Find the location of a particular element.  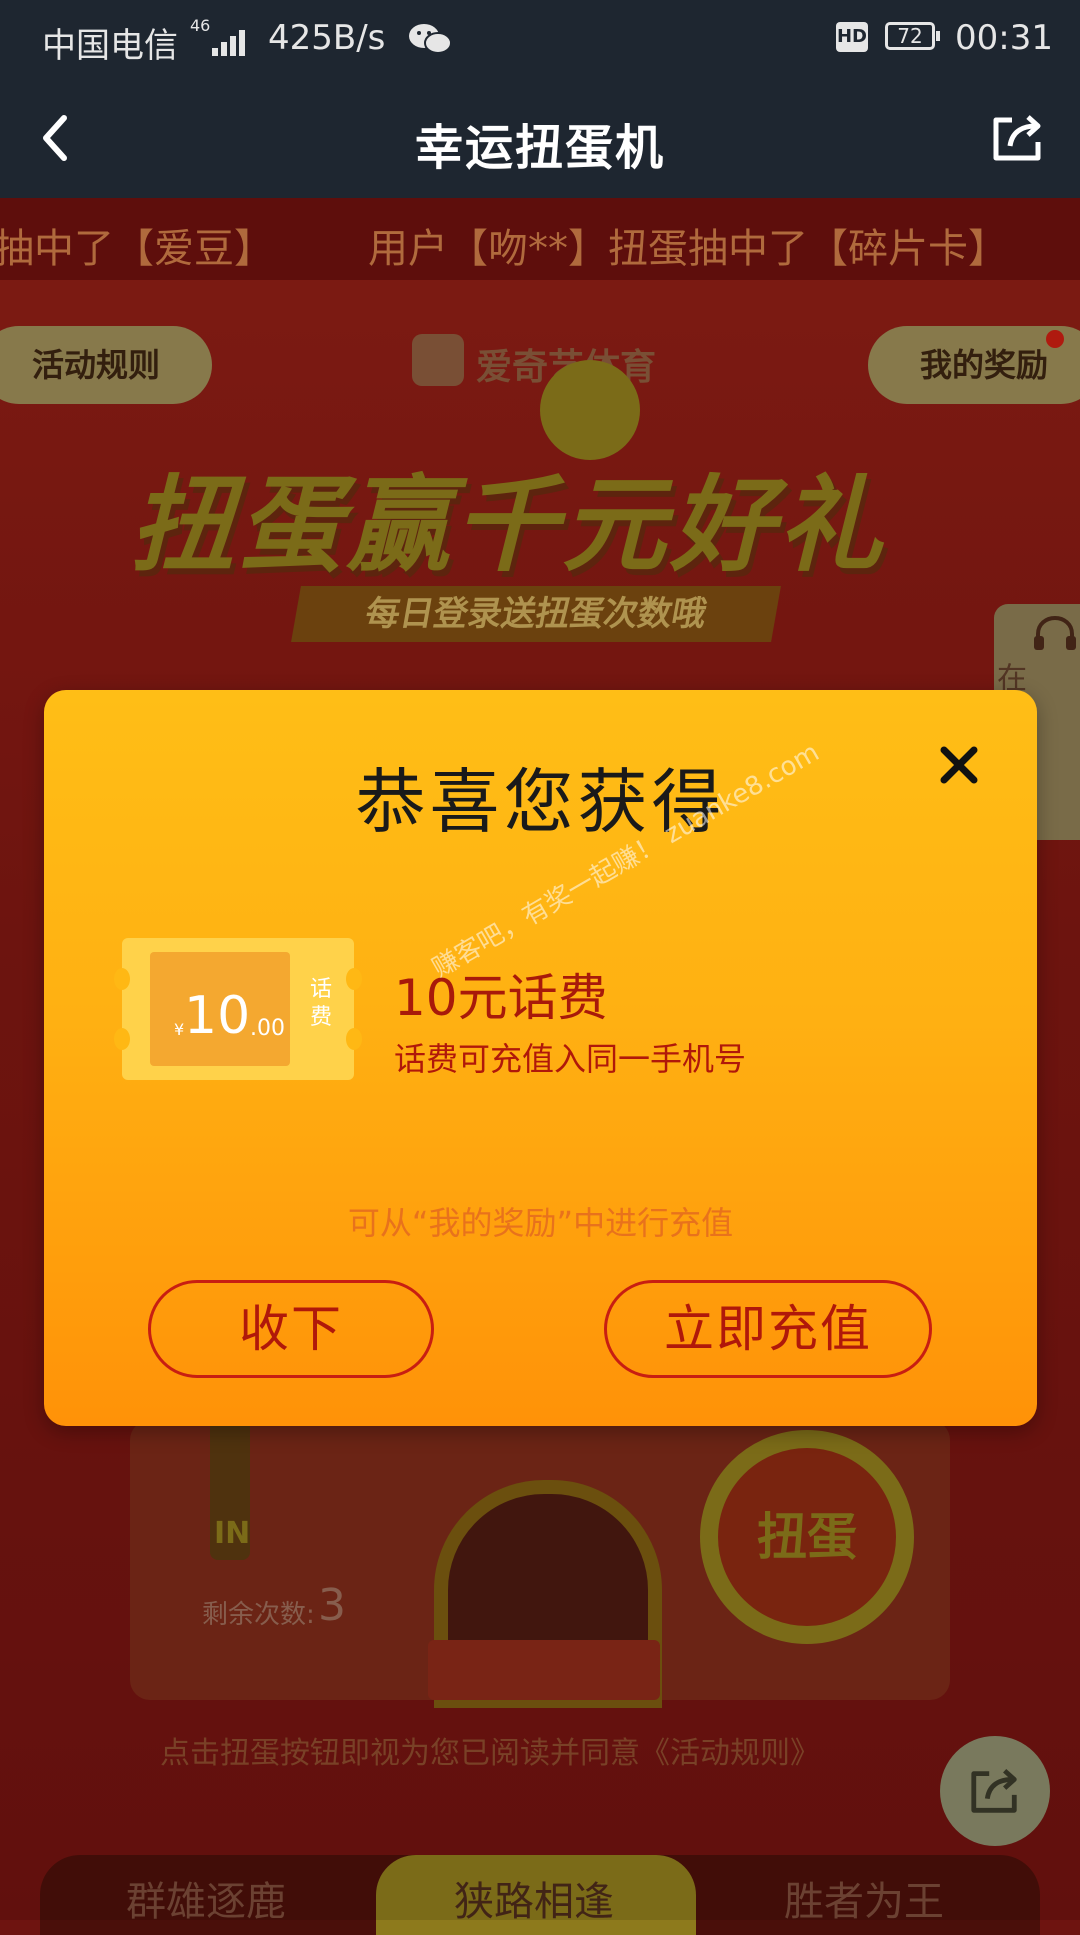

clock: 00:31 is located at coordinates (1004, 38).